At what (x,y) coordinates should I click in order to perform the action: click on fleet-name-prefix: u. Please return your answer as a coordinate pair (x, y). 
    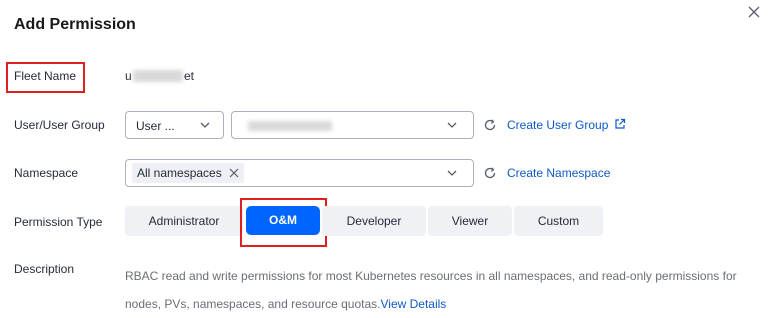
    Looking at the image, I should click on (128, 76).